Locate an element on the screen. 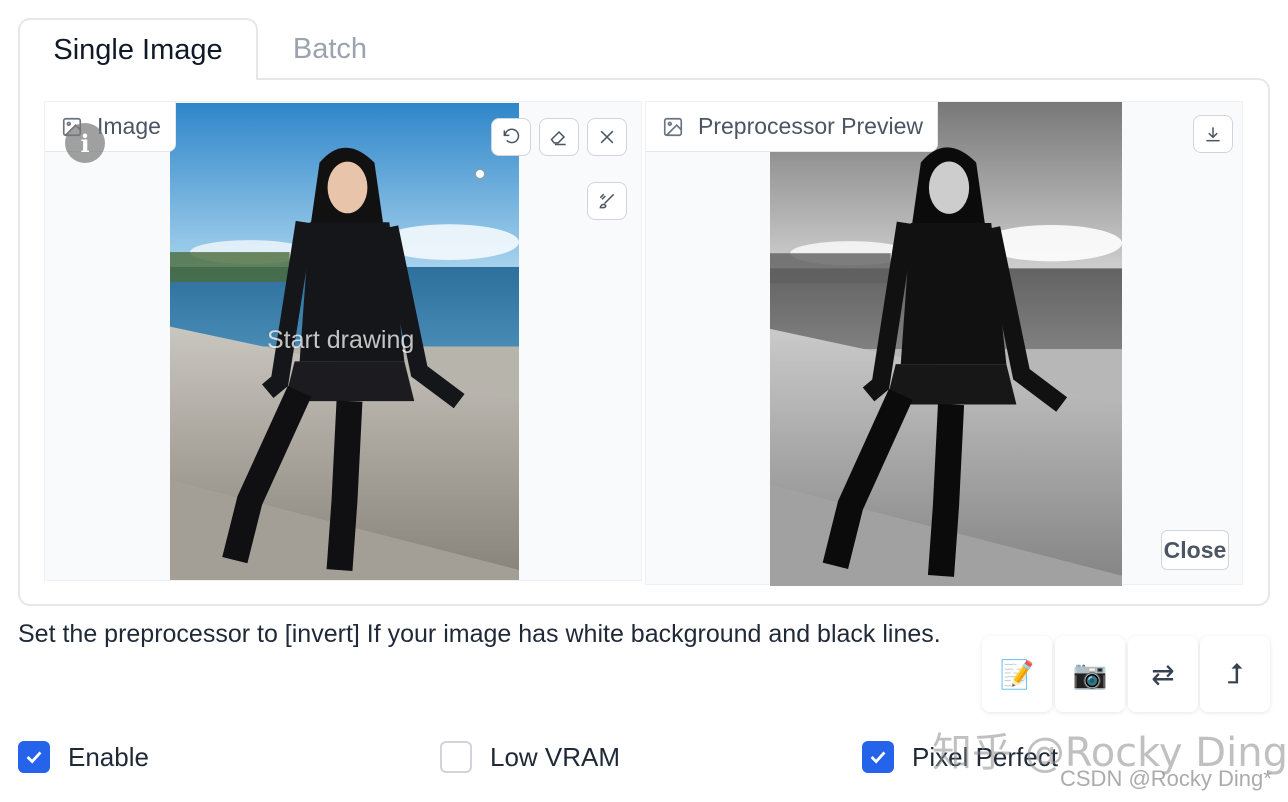  low-vram-checkbox is located at coordinates (456, 757).